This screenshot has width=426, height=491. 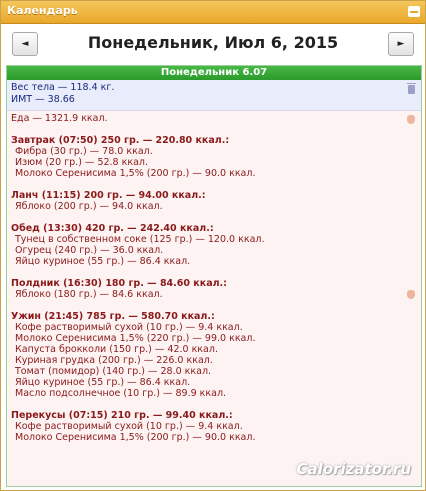 What do you see at coordinates (214, 73) in the screenshot?
I see `day-header: Понедельник 6.07` at bounding box center [214, 73].